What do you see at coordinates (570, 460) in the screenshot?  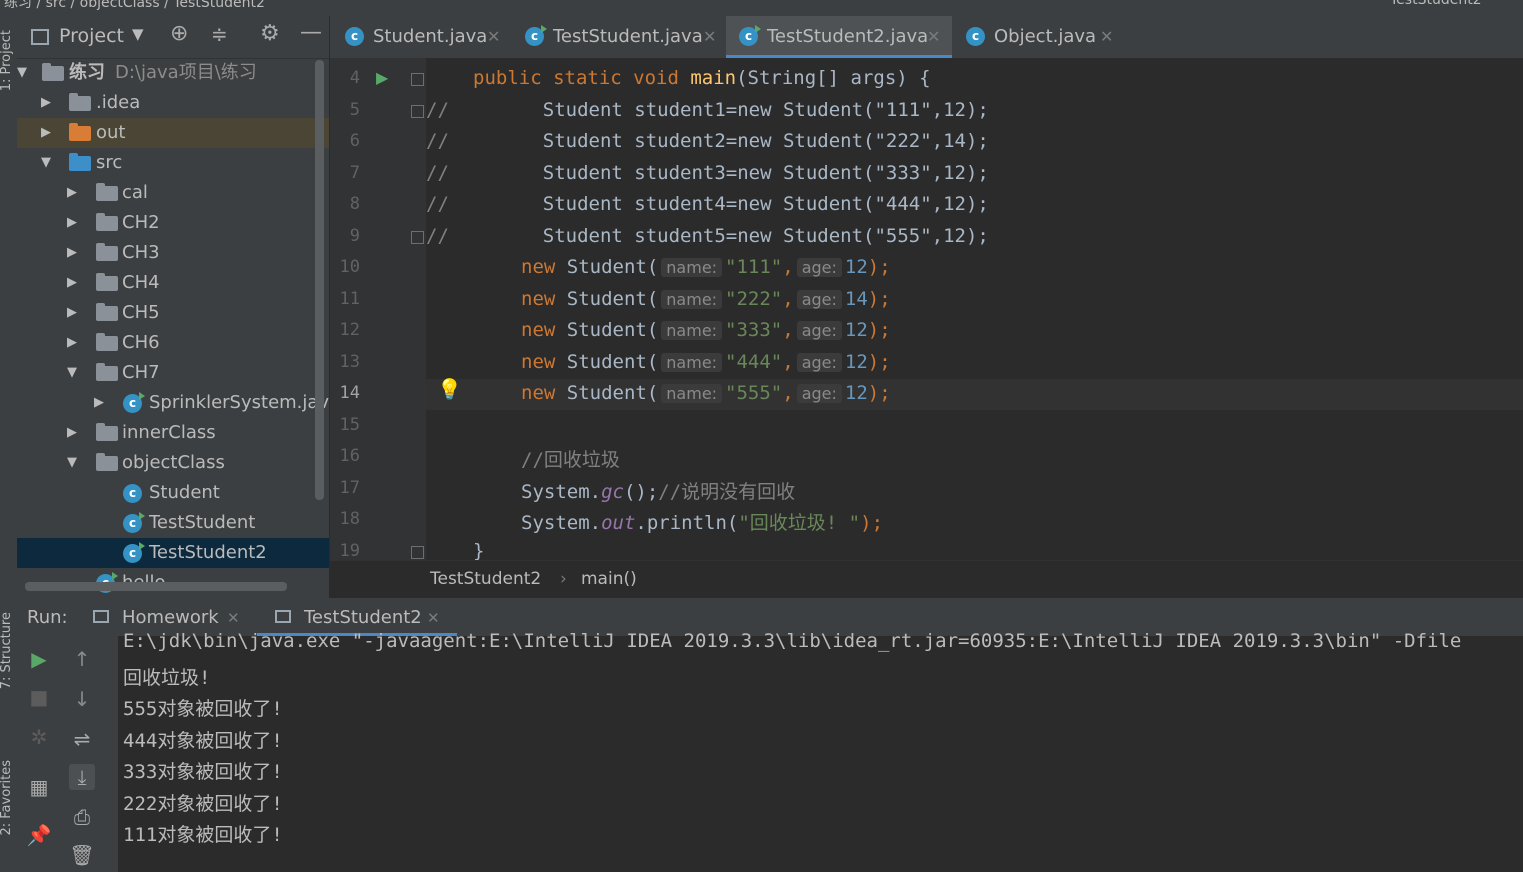 I see `code-line-16: //回收垃圾` at bounding box center [570, 460].